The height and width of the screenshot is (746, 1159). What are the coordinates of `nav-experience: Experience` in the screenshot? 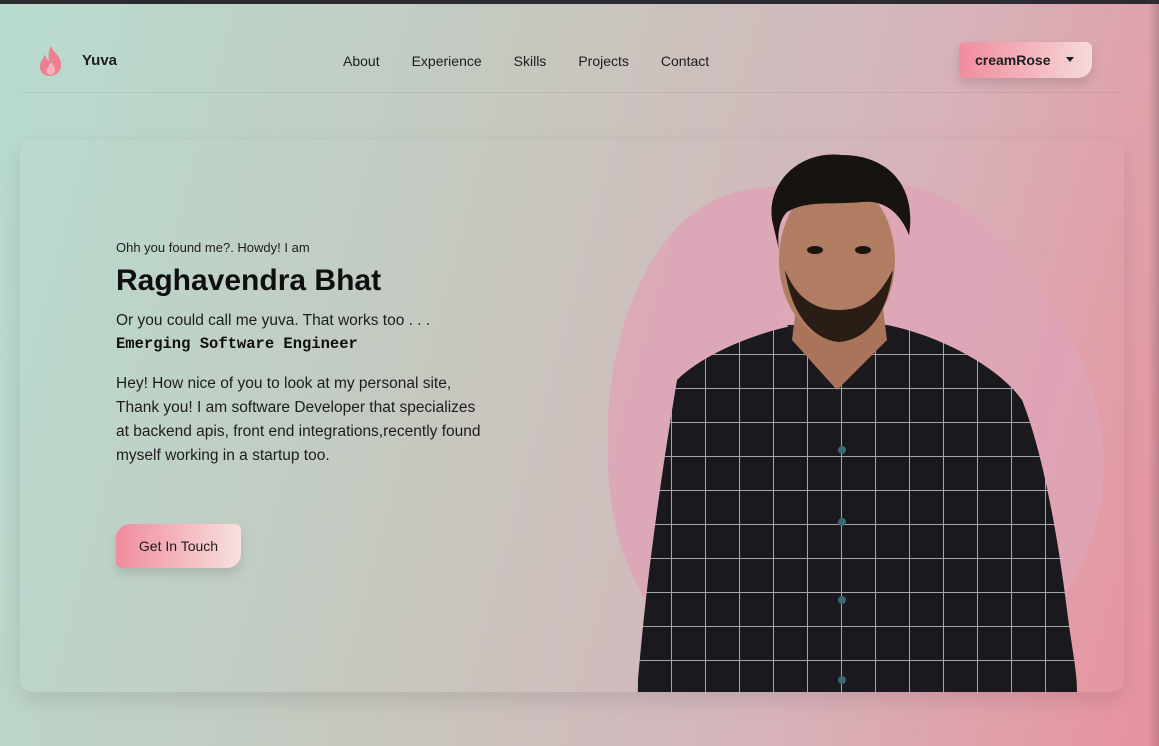 It's located at (447, 61).